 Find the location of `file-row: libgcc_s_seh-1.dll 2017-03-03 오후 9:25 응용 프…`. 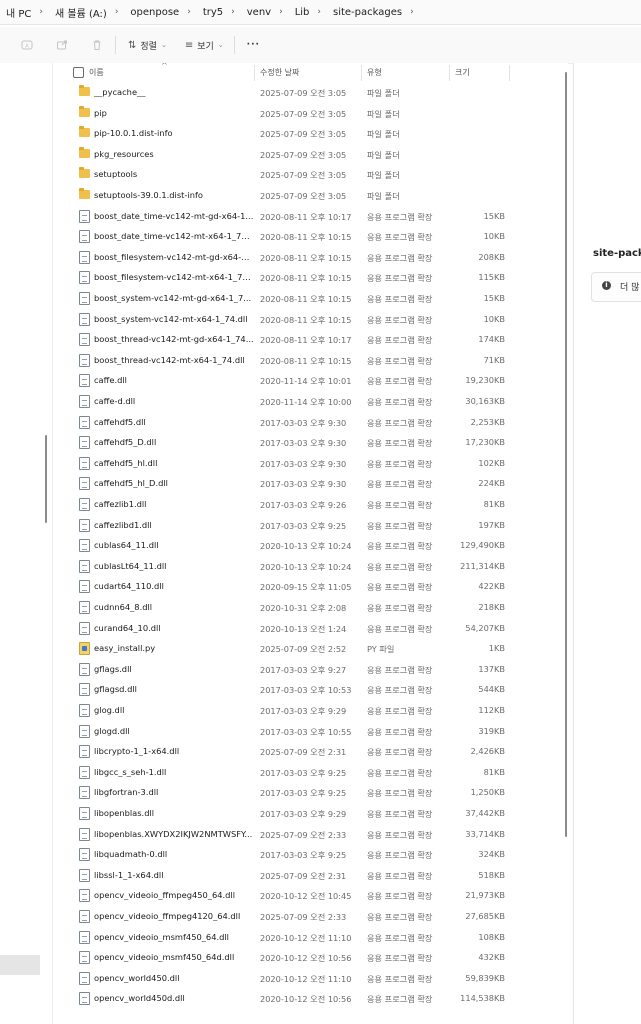

file-row: libgcc_s_seh-1.dll 2017-03-03 오후 9:25 응용 프… is located at coordinates (310, 772).